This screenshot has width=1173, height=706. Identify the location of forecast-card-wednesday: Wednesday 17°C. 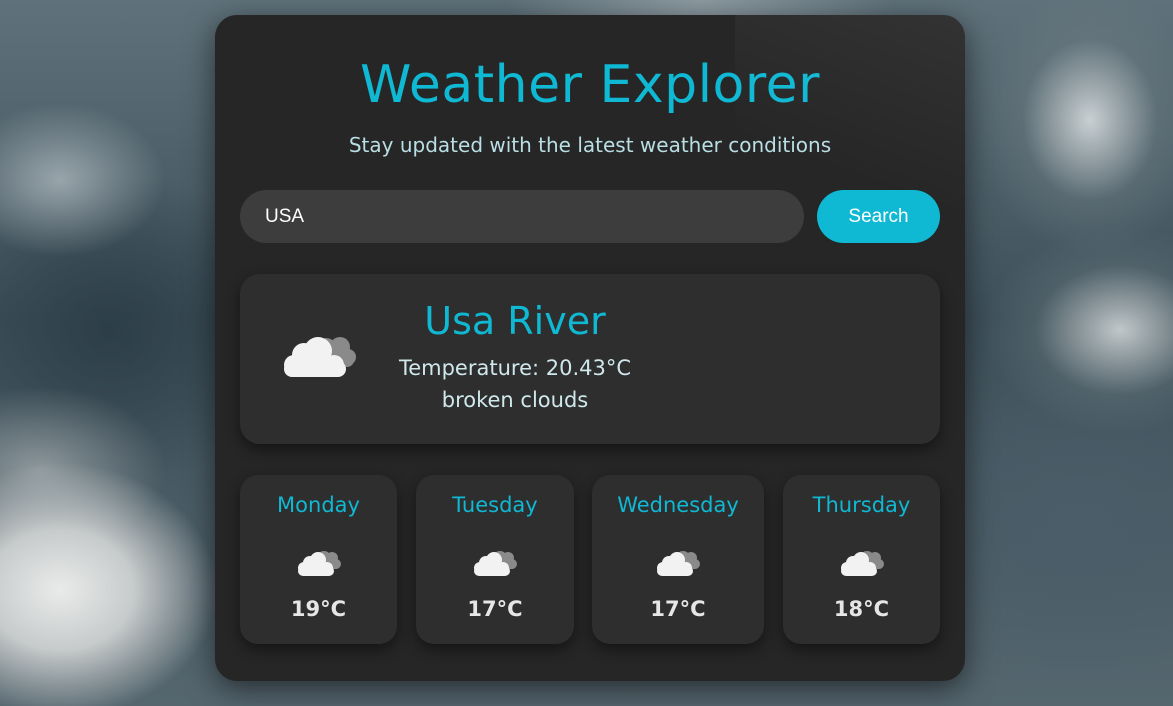
(678, 559).